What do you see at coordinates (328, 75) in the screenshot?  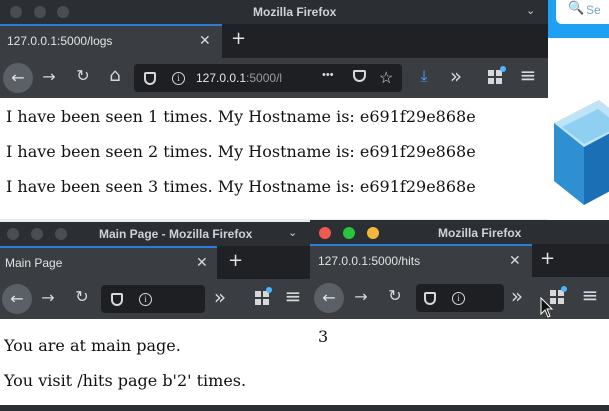 I see `page-actions-icon: •••` at bounding box center [328, 75].